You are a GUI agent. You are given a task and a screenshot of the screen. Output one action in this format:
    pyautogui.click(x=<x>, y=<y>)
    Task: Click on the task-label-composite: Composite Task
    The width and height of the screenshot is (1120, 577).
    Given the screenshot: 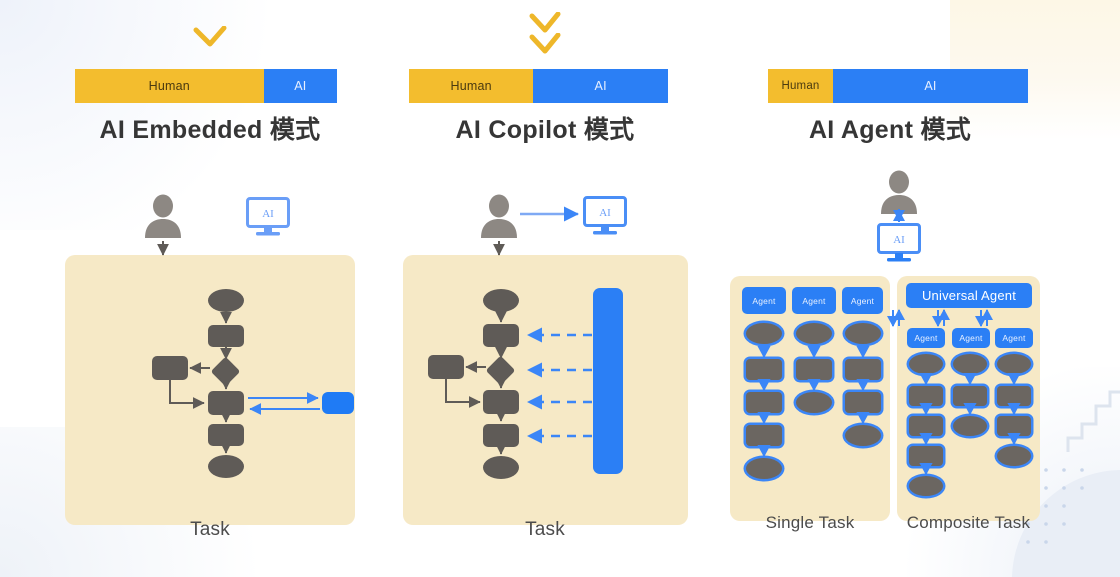 What is the action you would take?
    pyautogui.click(x=968, y=522)
    